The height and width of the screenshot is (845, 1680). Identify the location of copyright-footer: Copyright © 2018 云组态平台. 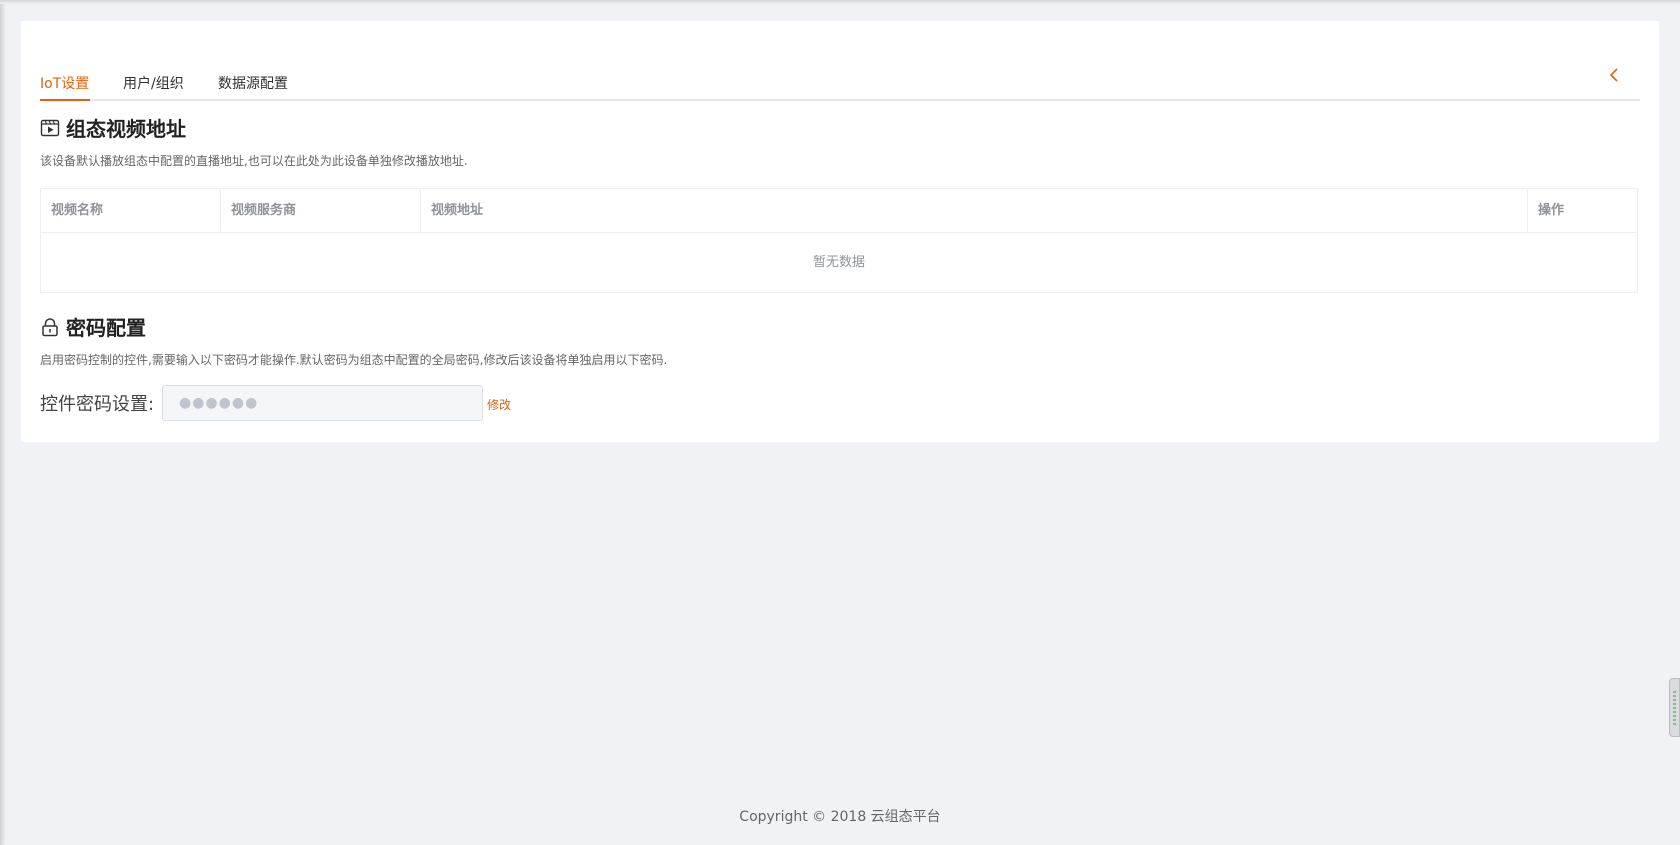
(840, 817).